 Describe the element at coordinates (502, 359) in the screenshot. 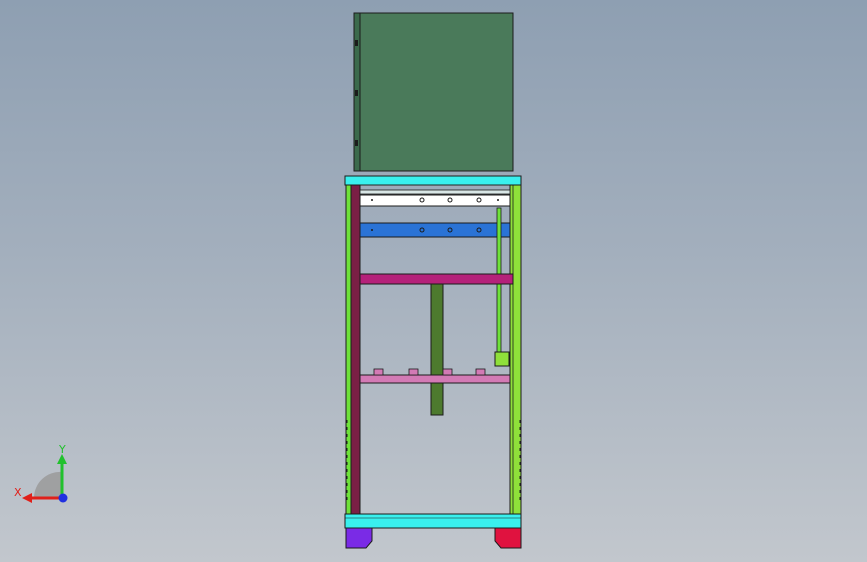

I see `side-rod-bracket` at that location.